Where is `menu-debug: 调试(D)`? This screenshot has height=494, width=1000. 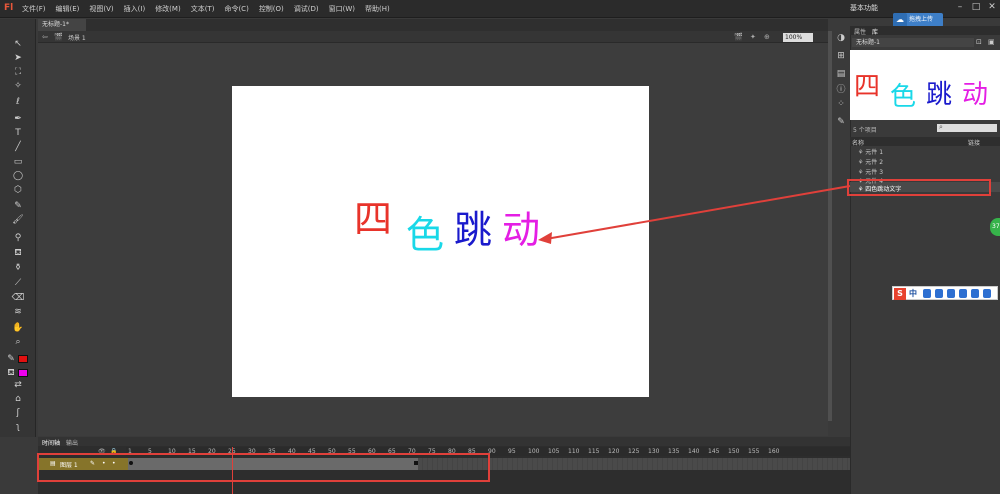
menu-debug: 调试(D) is located at coordinates (306, 9).